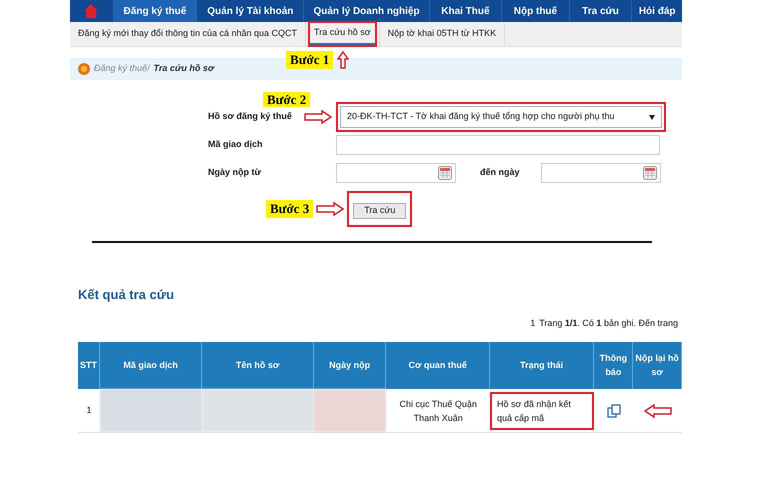 The width and height of the screenshot is (765, 478). Describe the element at coordinates (379, 210) in the screenshot. I see `search-button: Tra cứu` at that location.